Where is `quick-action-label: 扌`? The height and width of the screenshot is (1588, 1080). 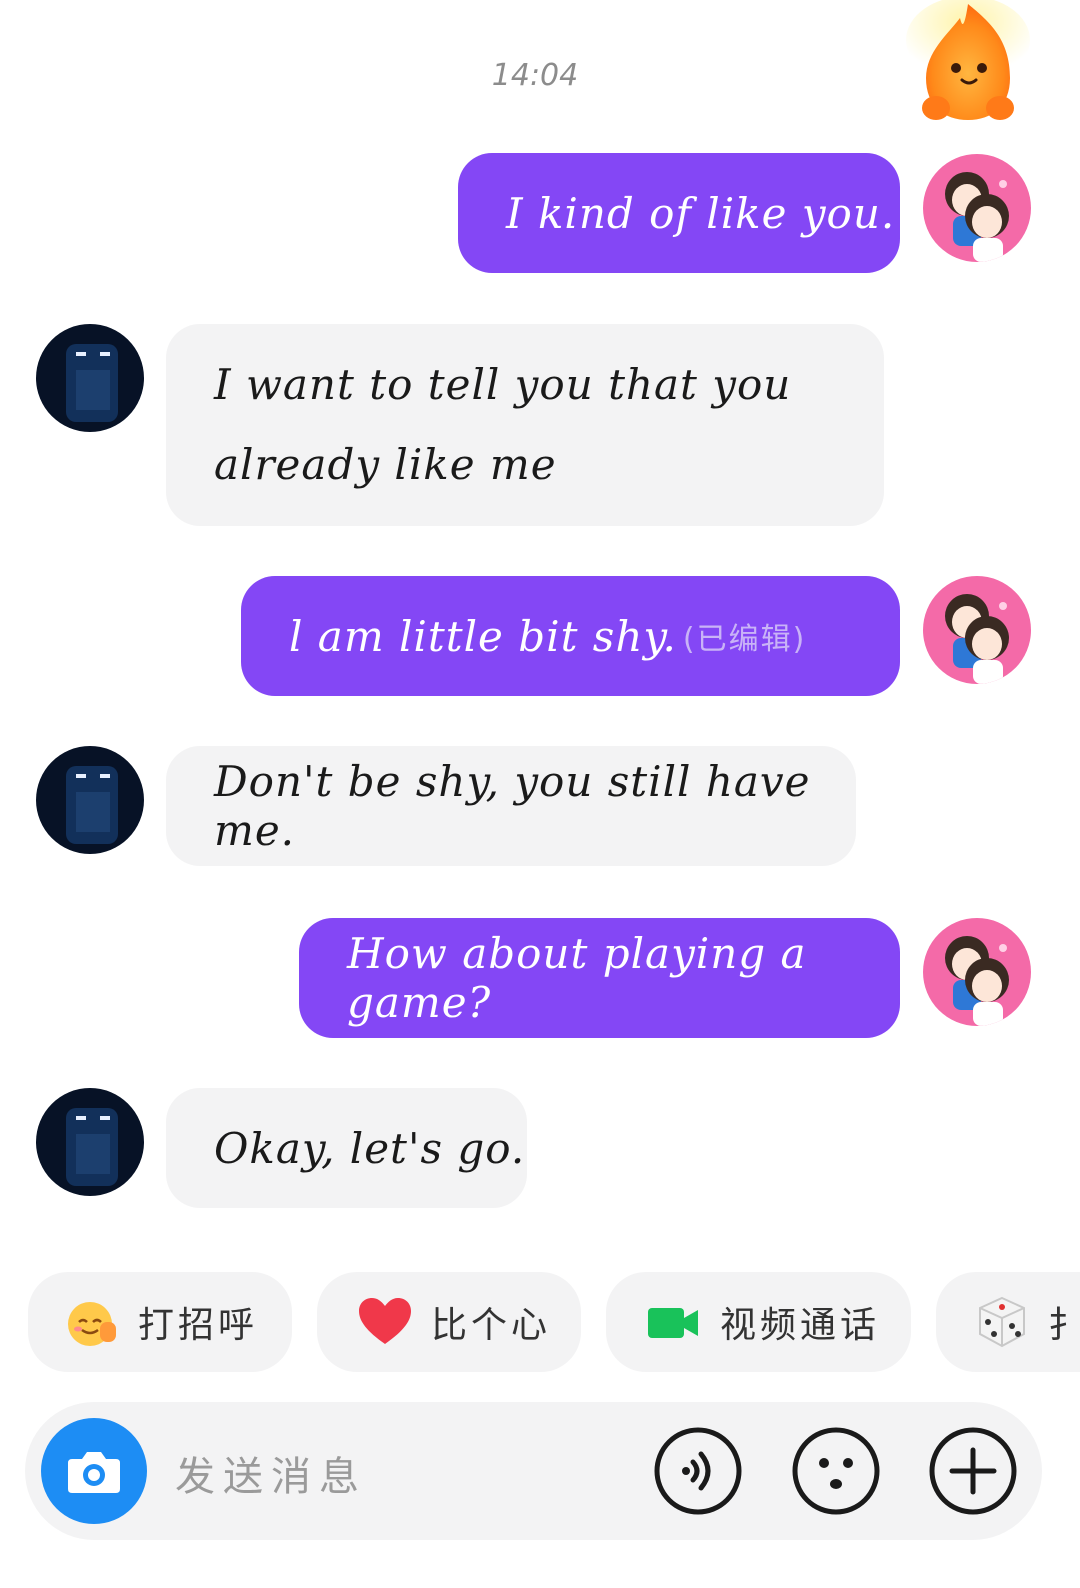 quick-action-label: 扌 is located at coordinates (1064, 1325).